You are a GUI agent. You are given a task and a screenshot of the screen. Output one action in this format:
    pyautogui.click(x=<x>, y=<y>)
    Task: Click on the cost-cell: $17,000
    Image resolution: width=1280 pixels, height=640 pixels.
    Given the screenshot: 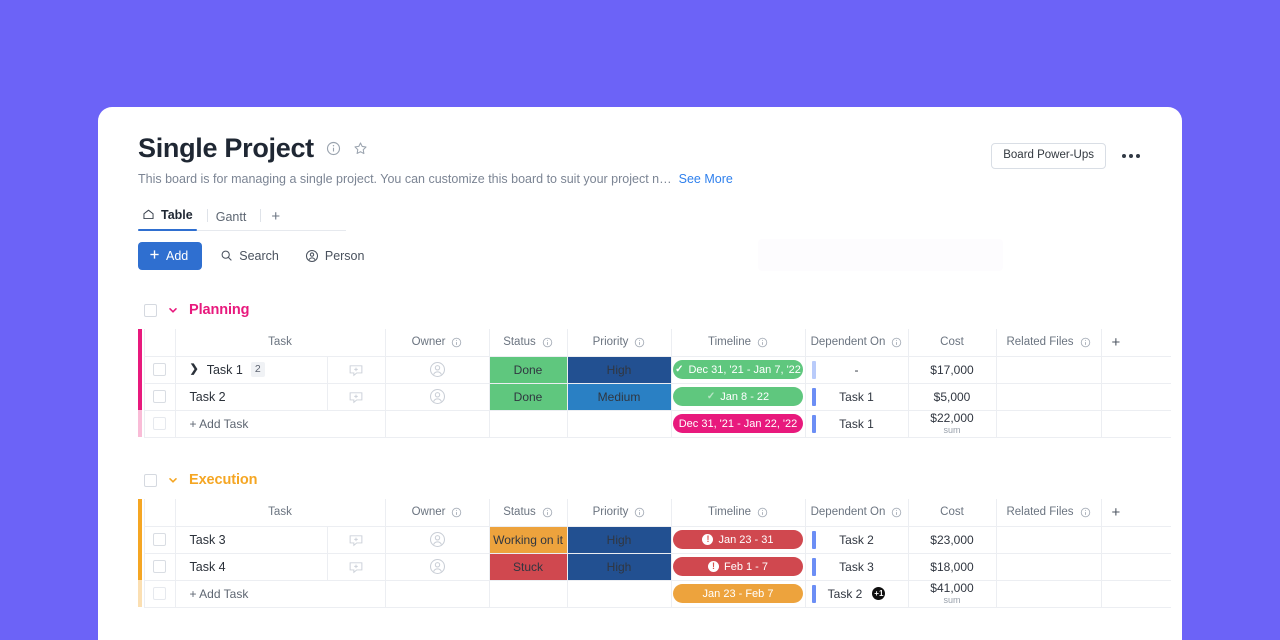 What is the action you would take?
    pyautogui.click(x=952, y=369)
    